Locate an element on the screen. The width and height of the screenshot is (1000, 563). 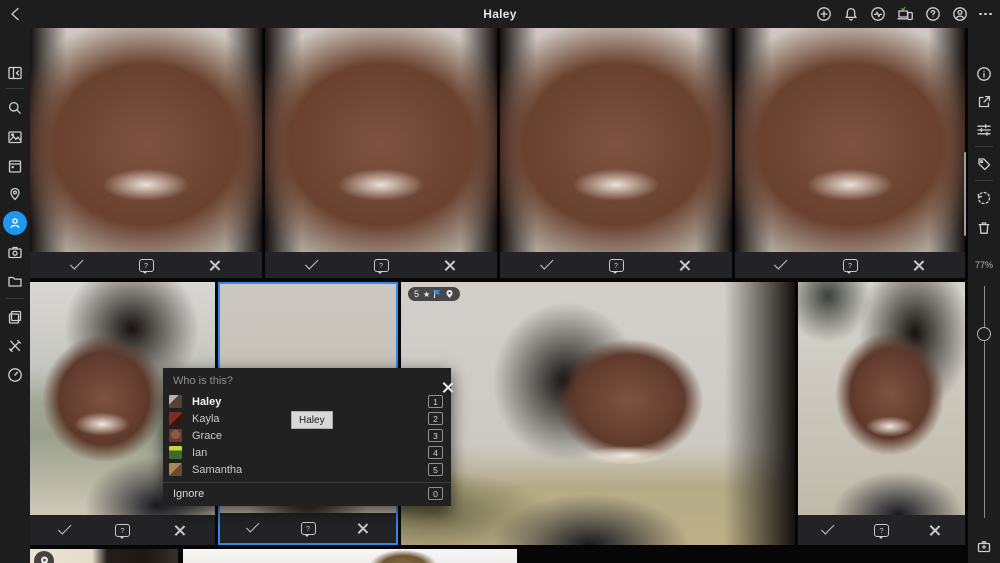
pick-flag-icon is located at coordinates (437, 294).